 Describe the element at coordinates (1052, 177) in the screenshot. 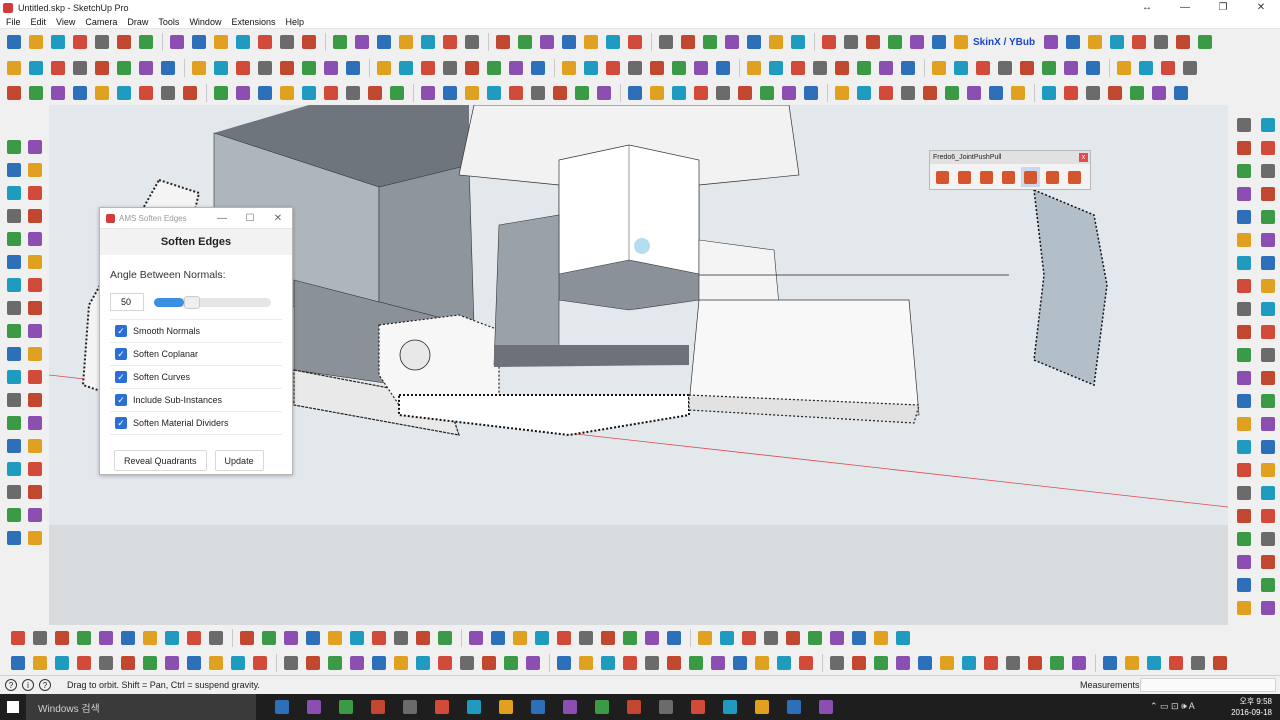

I see `thicken-push-pull-icon` at that location.